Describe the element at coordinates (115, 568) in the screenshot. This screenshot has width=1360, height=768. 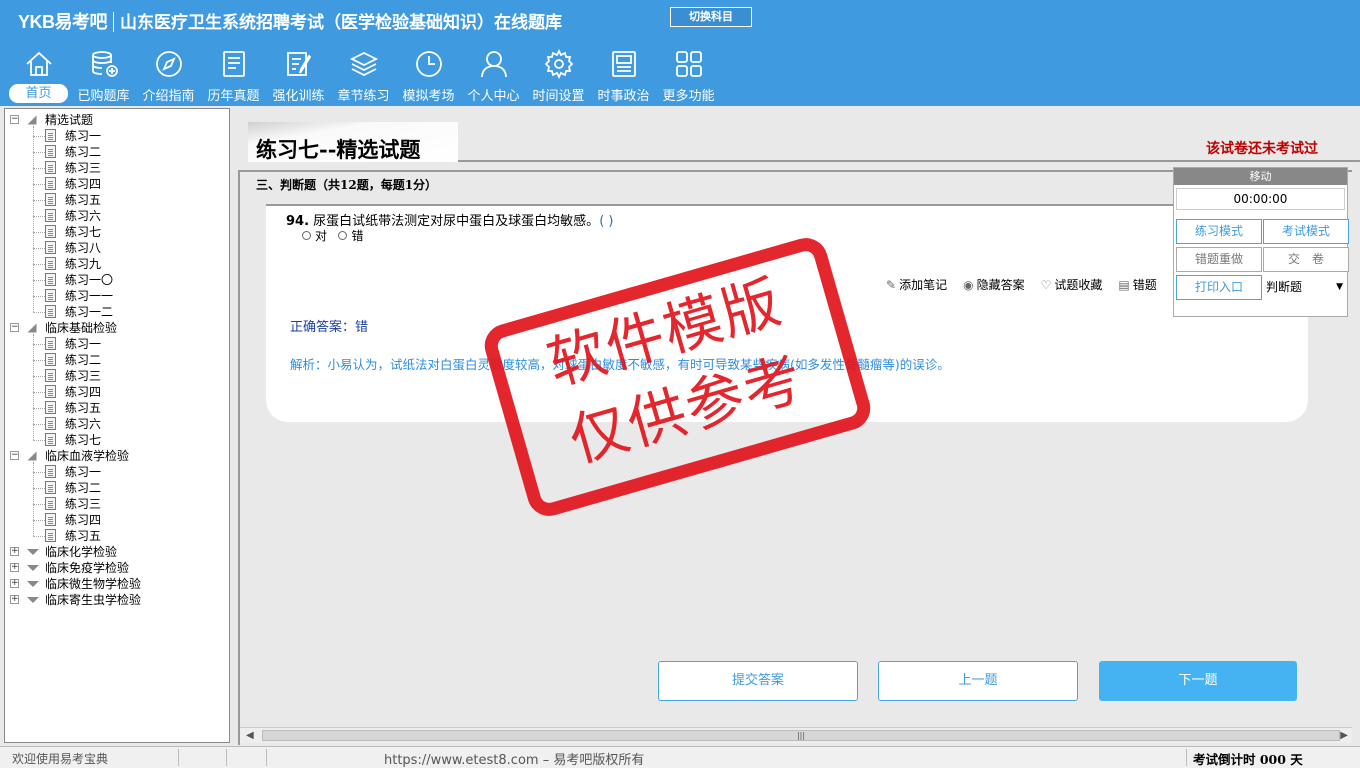
I see `tree-category: + 临床免疫学检验` at that location.